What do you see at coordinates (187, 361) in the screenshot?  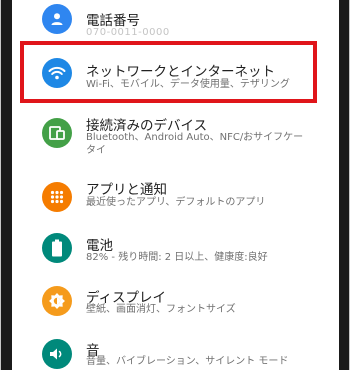 I see `settings-item-subtitle: 音量、バイブレーション、サイレント モード` at bounding box center [187, 361].